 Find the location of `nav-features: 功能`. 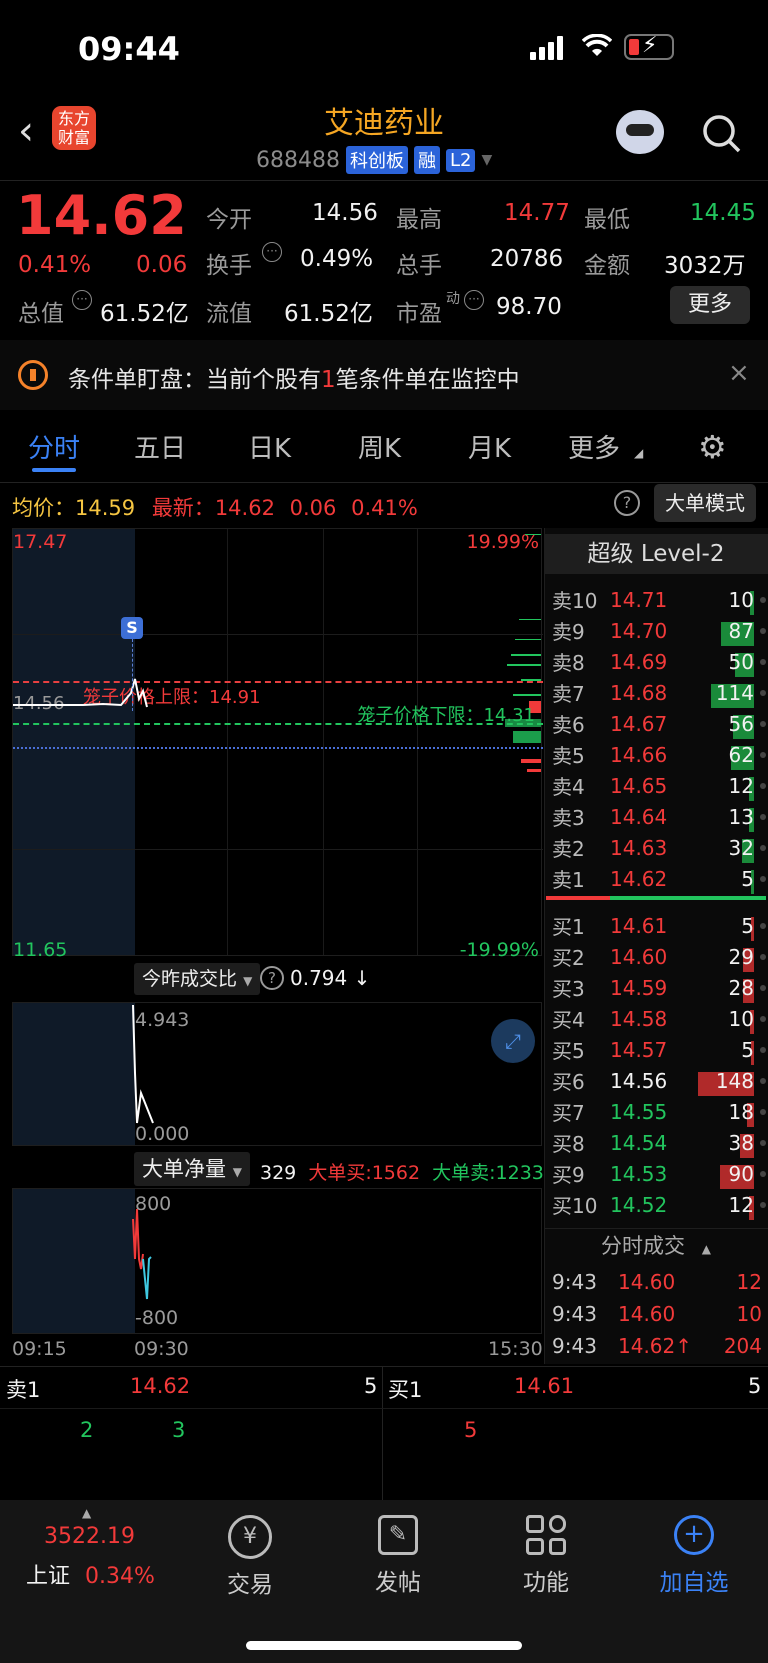

nav-features: 功能 is located at coordinates (546, 1556).